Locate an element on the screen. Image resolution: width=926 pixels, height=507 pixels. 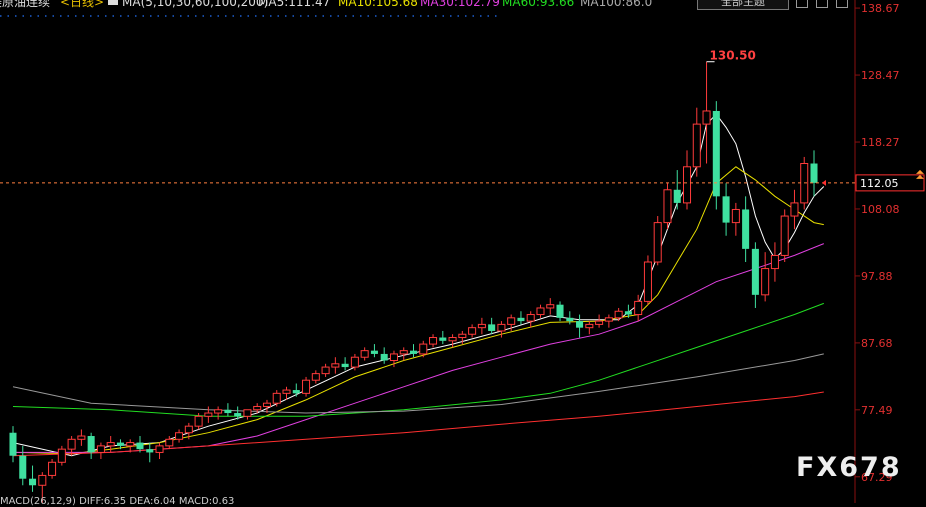
current-price-label: 112.05 is located at coordinates (879, 183).